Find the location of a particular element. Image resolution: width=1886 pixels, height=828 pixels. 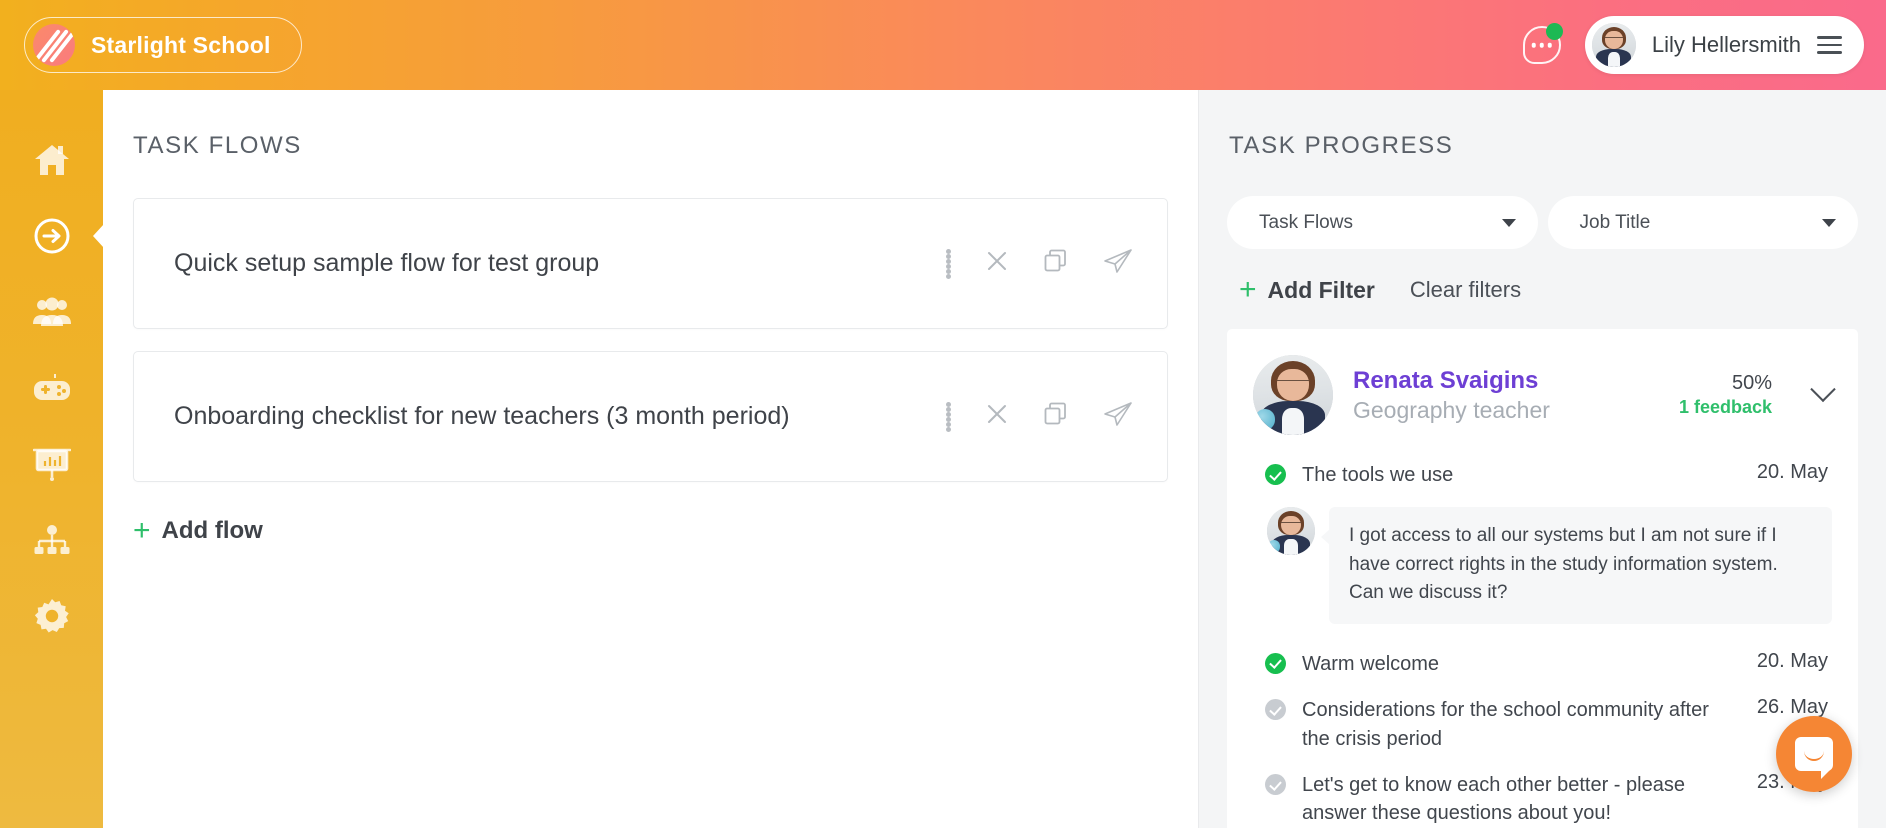

user-menu-pill: Lily Hellersmith is located at coordinates (1724, 45).